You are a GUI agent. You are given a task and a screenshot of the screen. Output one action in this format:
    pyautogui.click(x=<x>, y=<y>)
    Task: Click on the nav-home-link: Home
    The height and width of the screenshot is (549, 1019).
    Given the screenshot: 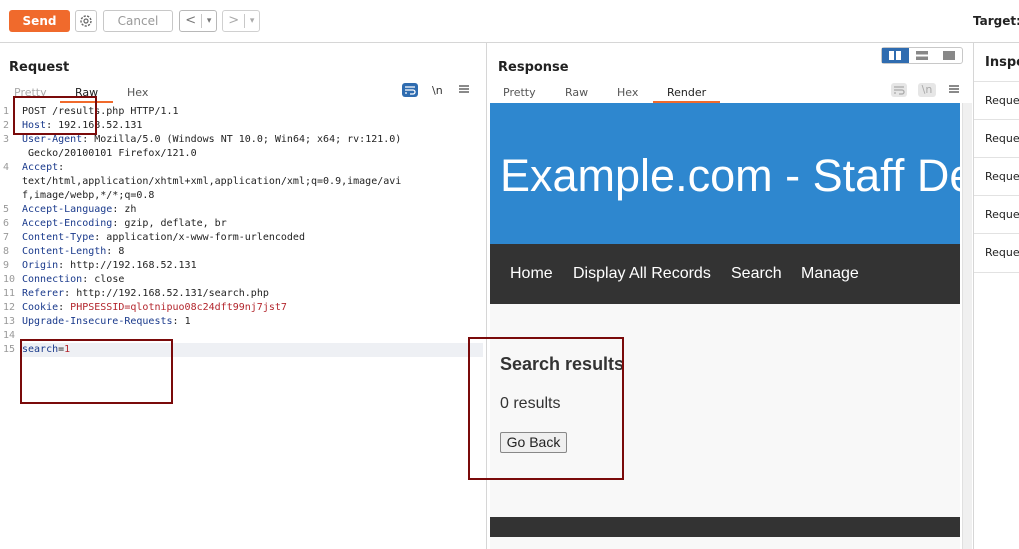 What is the action you would take?
    pyautogui.click(x=531, y=274)
    